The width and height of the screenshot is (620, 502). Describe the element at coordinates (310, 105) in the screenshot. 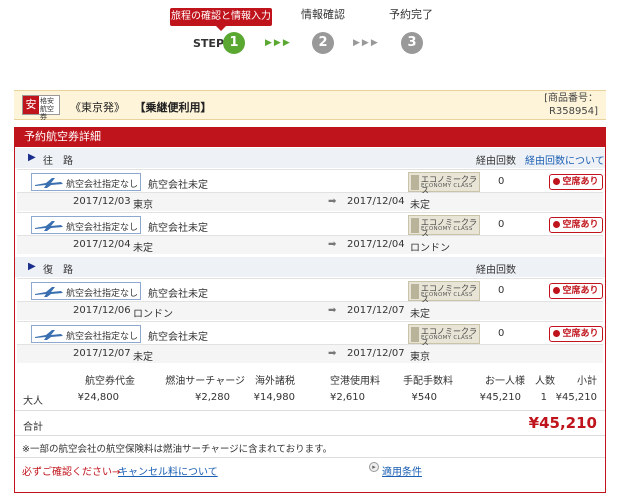

I see `product-header: 安 格安 航空券 《東京発》 【乗継便利用】 [商品番号： R358954]` at that location.